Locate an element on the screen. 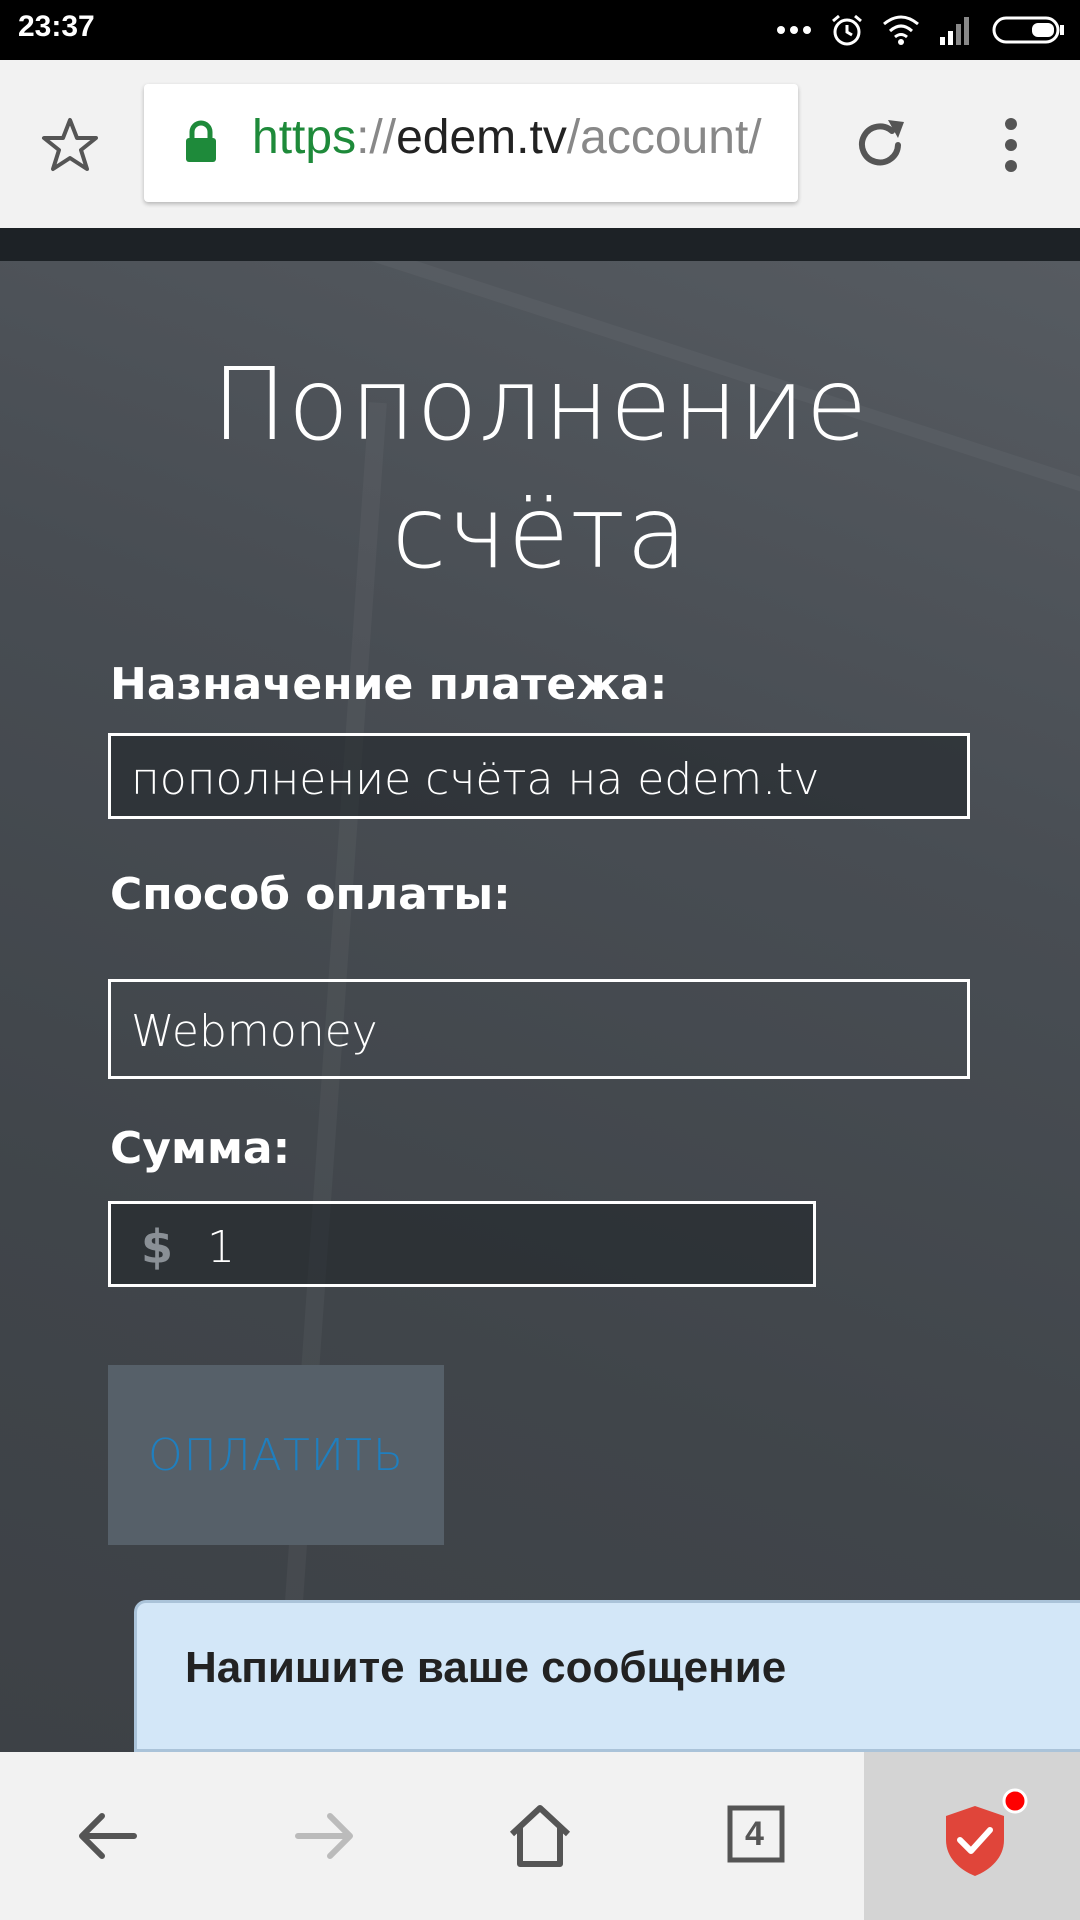 The height and width of the screenshot is (1920, 1080). purpose-label: Назначение платежа: is located at coordinates (389, 684).